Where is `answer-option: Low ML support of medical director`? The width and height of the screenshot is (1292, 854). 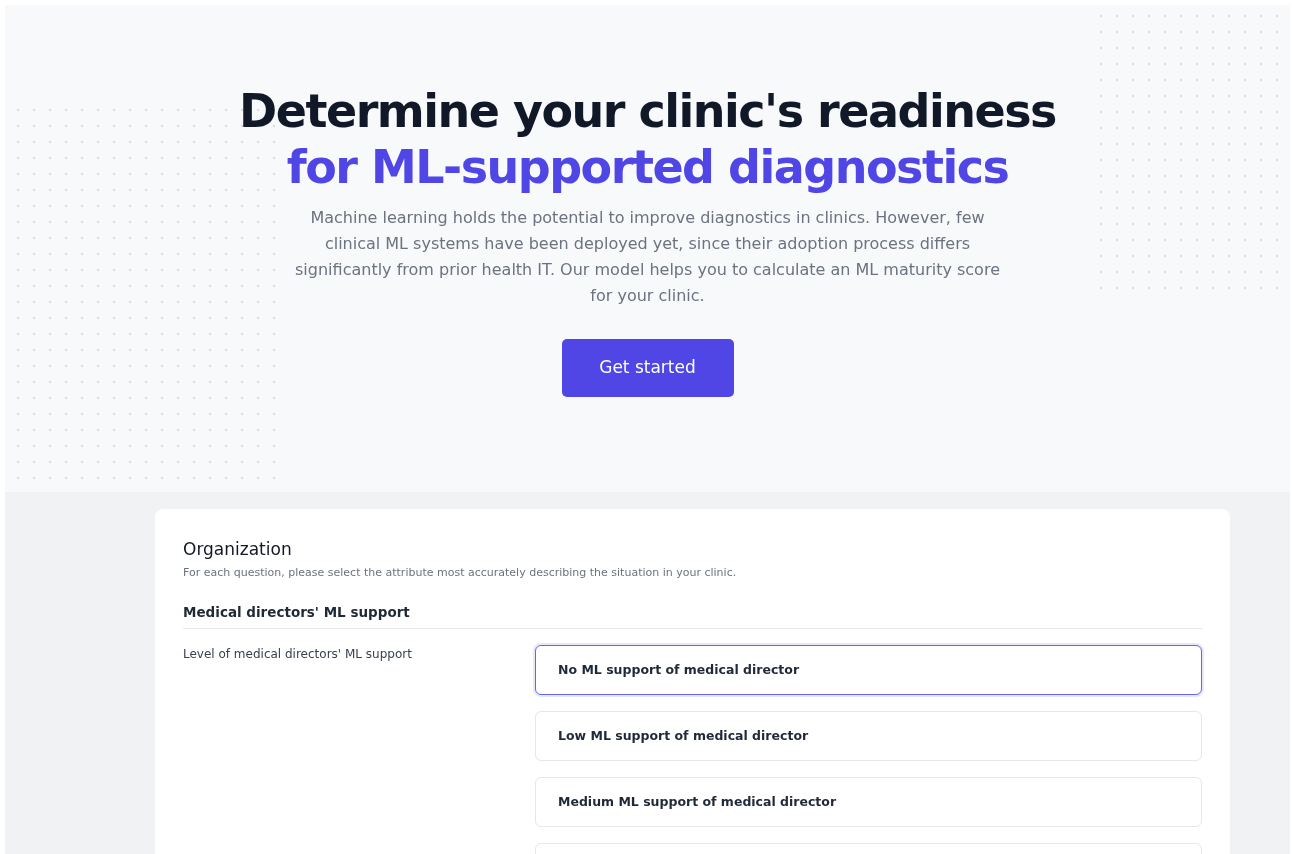 answer-option: Low ML support of medical director is located at coordinates (868, 736).